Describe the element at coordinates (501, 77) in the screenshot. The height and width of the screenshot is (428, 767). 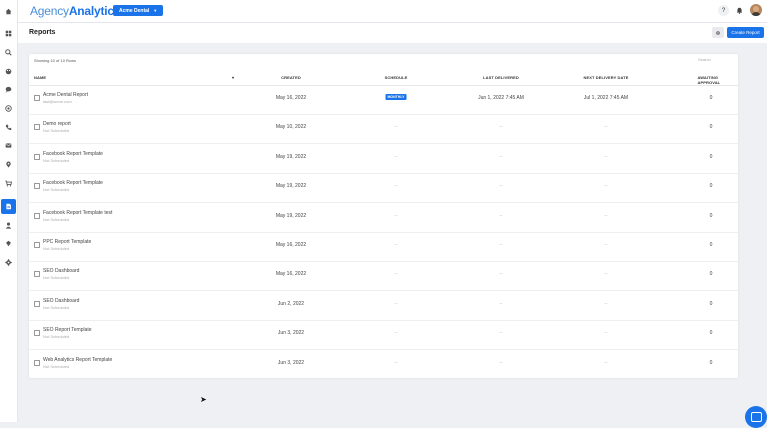
I see `column-last-delivered: LAST DELIVERED` at that location.